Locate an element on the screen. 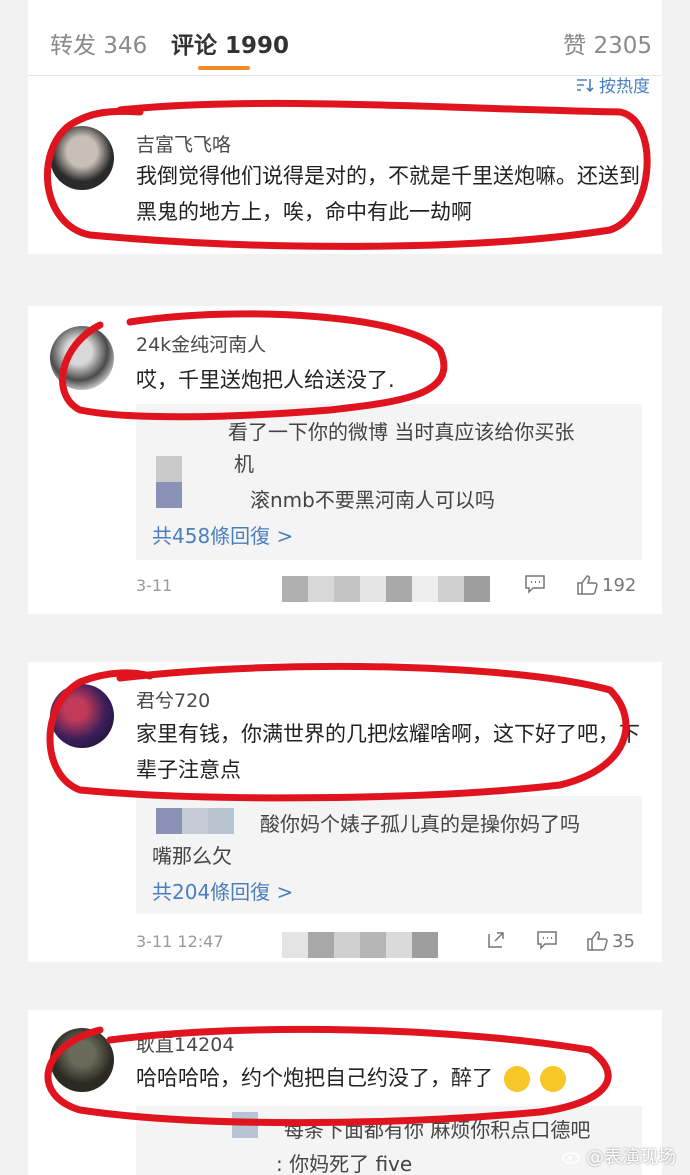 This screenshot has width=690, height=1175. comment-footer: 3-11 12:47 35 is located at coordinates (389, 944).